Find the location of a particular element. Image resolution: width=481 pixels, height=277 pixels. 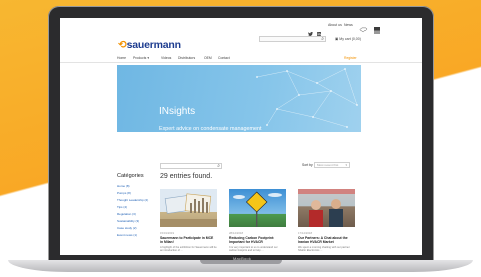

road-sign-illustration is located at coordinates (257, 209).